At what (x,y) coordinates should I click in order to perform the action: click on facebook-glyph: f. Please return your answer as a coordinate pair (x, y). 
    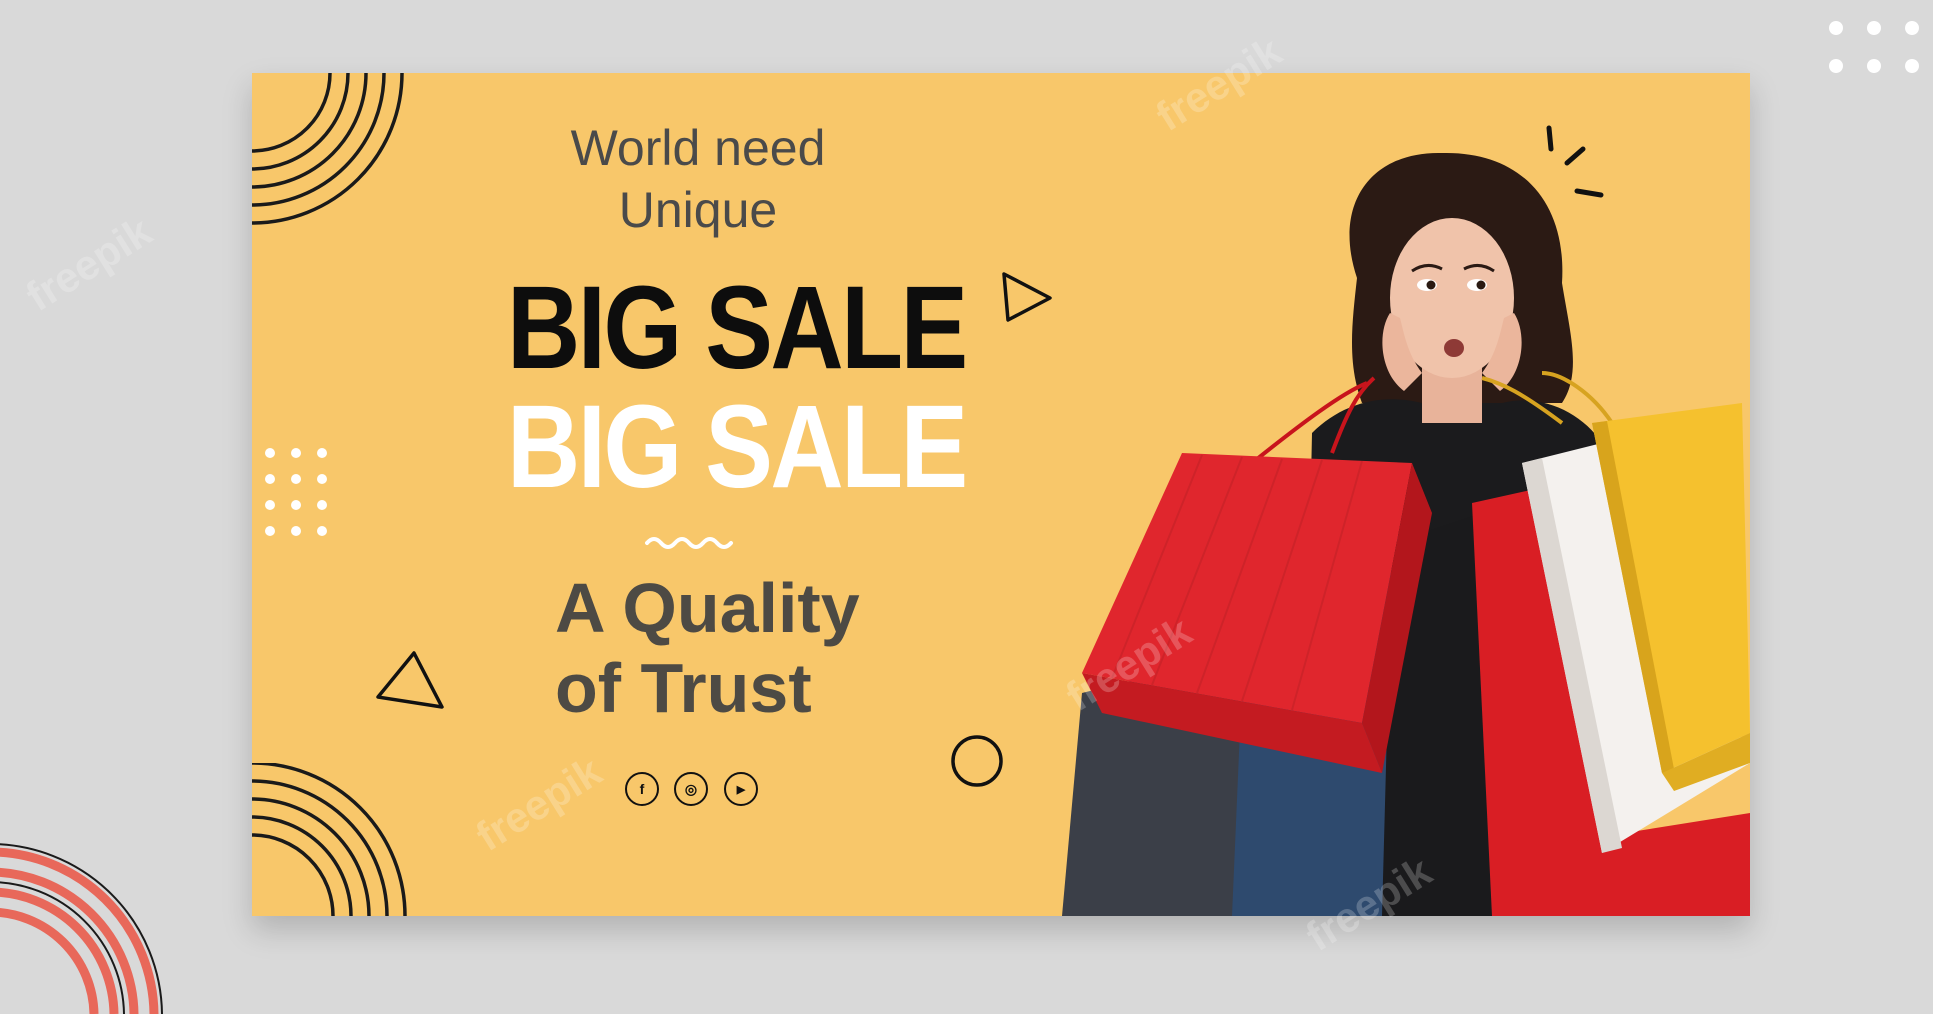
    Looking at the image, I should click on (642, 789).